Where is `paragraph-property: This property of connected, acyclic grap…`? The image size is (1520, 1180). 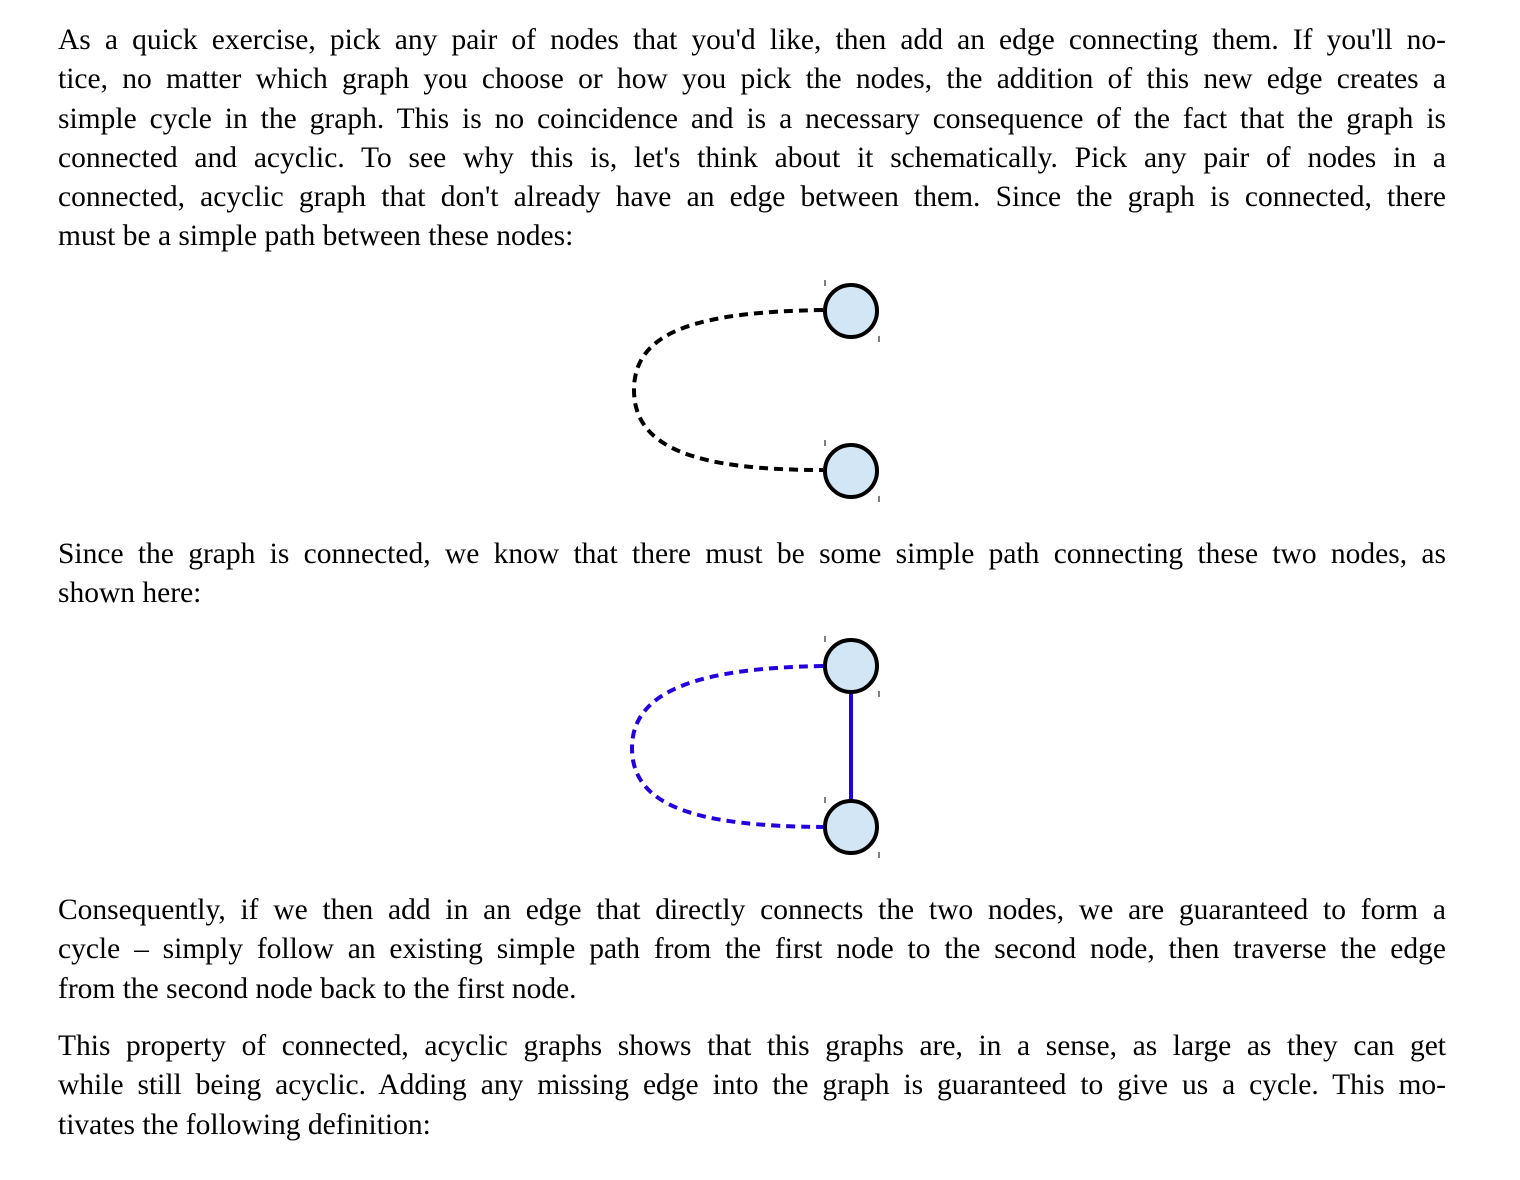
paragraph-property: This property of connected, acyclic grap… is located at coordinates (752, 1086).